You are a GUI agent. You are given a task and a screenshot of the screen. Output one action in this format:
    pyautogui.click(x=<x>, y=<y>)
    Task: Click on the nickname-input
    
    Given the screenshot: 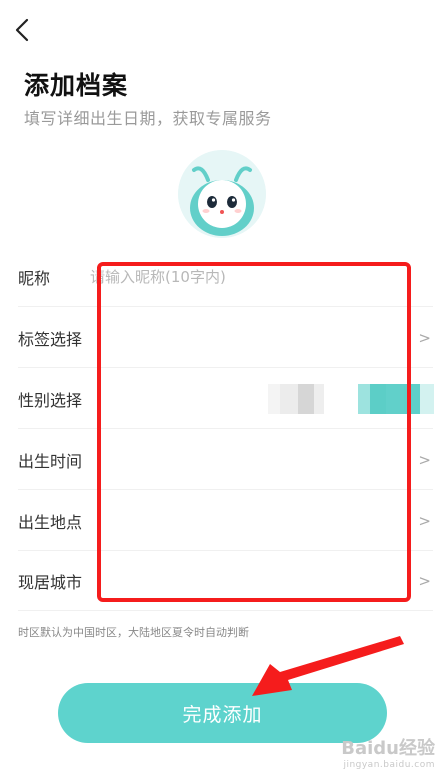 What is the action you would take?
    pyautogui.click(x=240, y=277)
    